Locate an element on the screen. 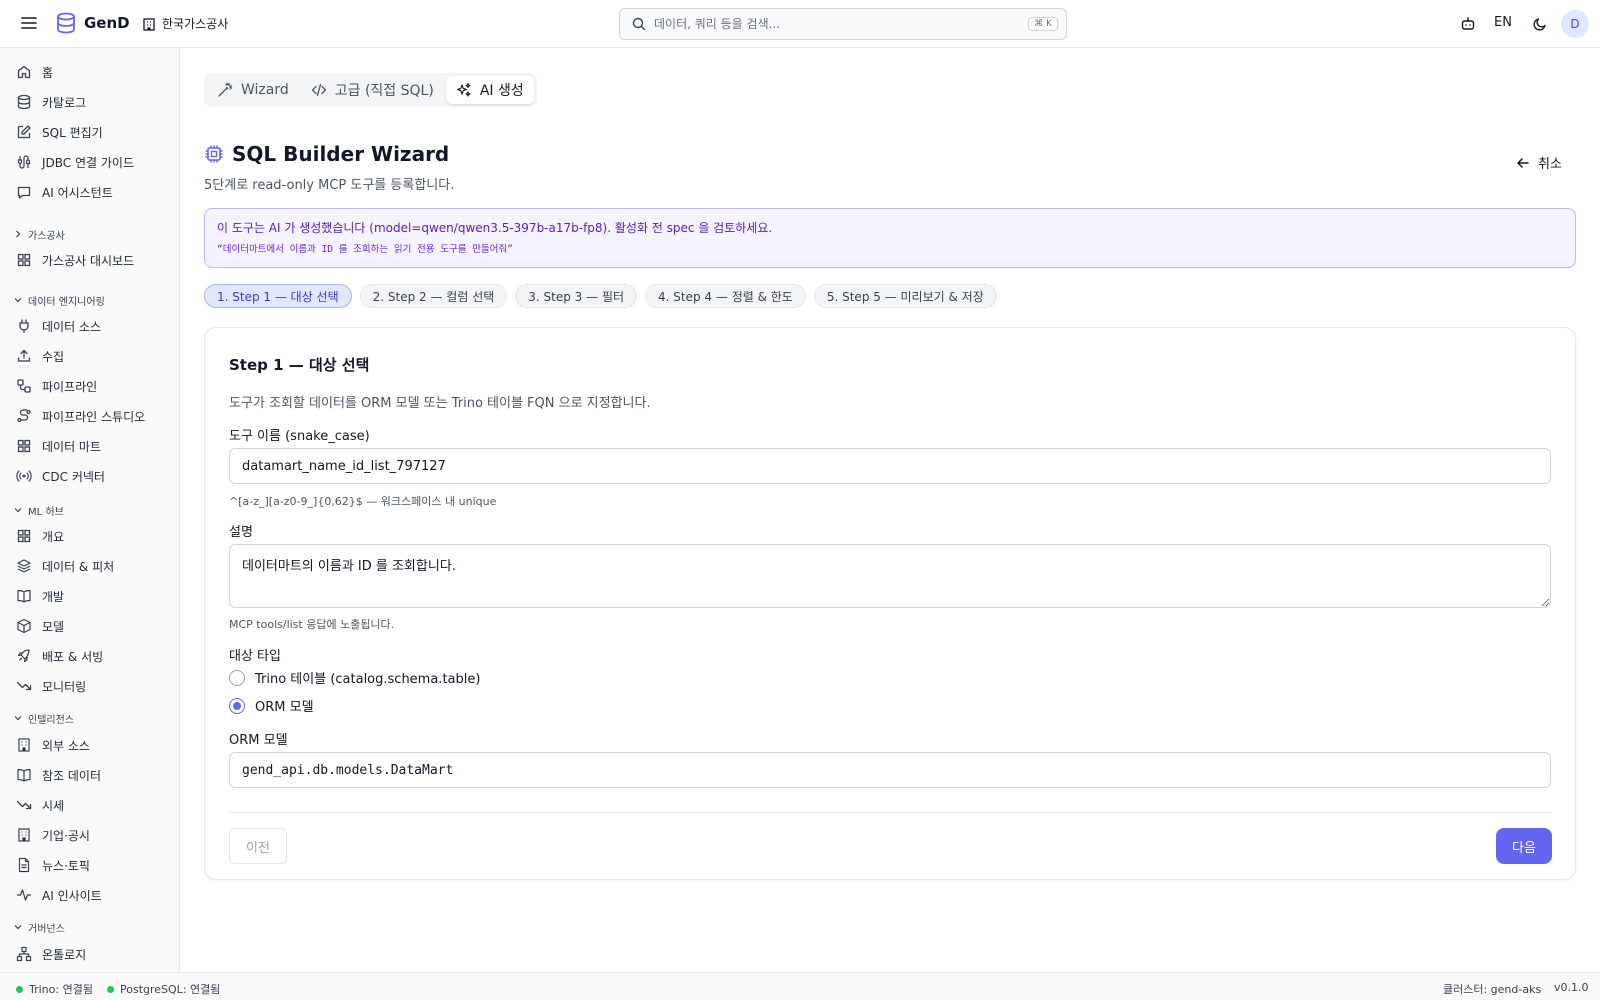 This screenshot has width=1600, height=1000. sidebar-item-ml-overview: 개요 is located at coordinates (92, 536).